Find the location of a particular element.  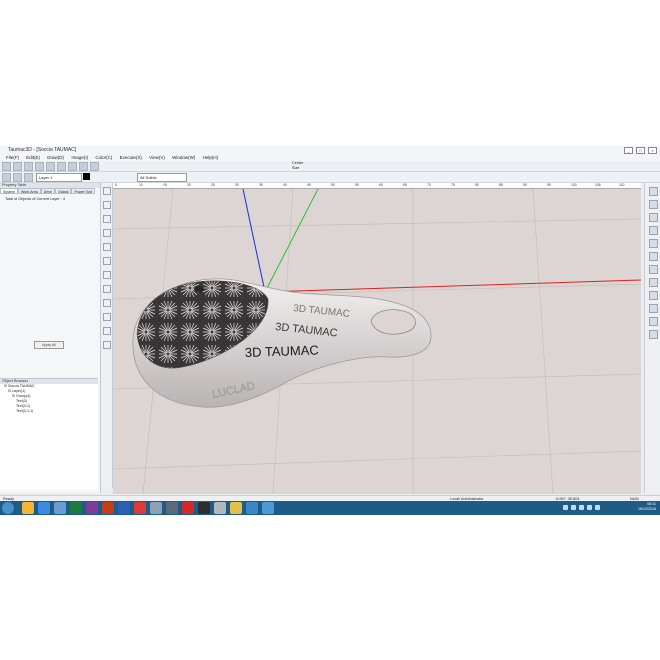

minimize-button: _ is located at coordinates (628, 150).